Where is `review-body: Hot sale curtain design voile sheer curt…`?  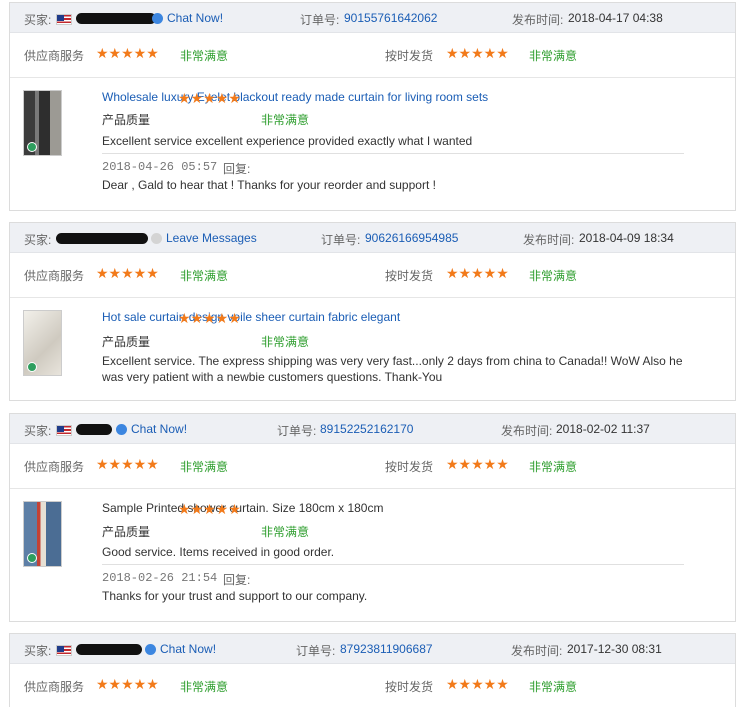 review-body: Hot sale curtain design voile sheer curt… is located at coordinates (372, 349).